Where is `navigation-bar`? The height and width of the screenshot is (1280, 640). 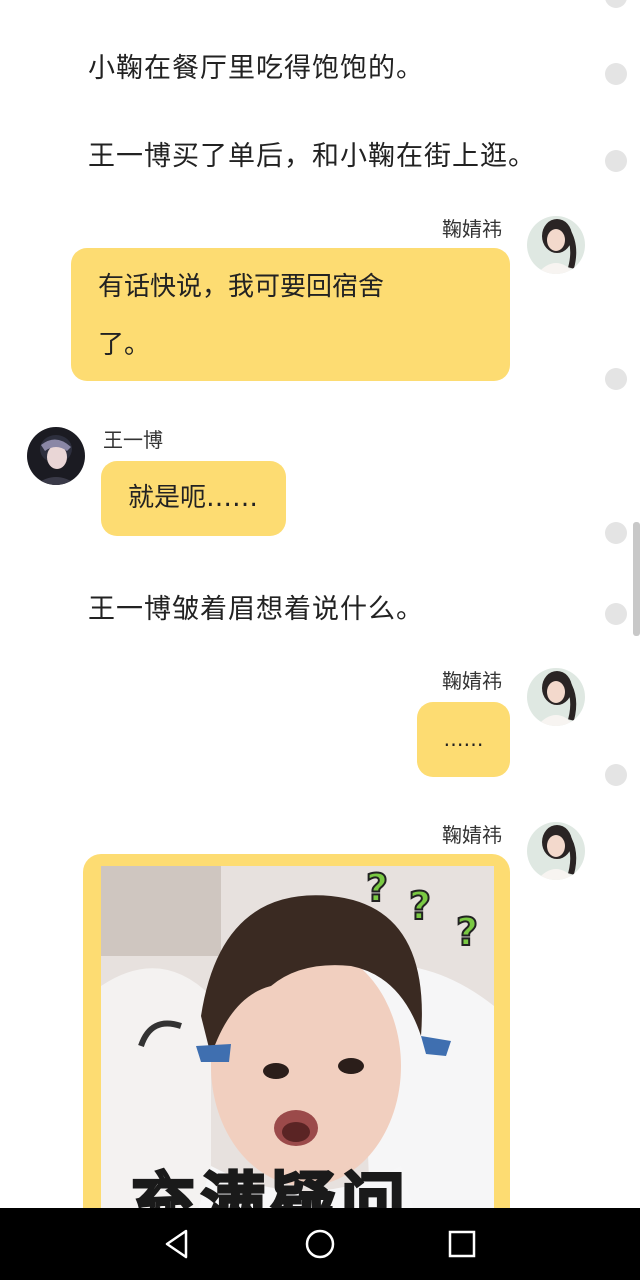
navigation-bar is located at coordinates (320, 1244).